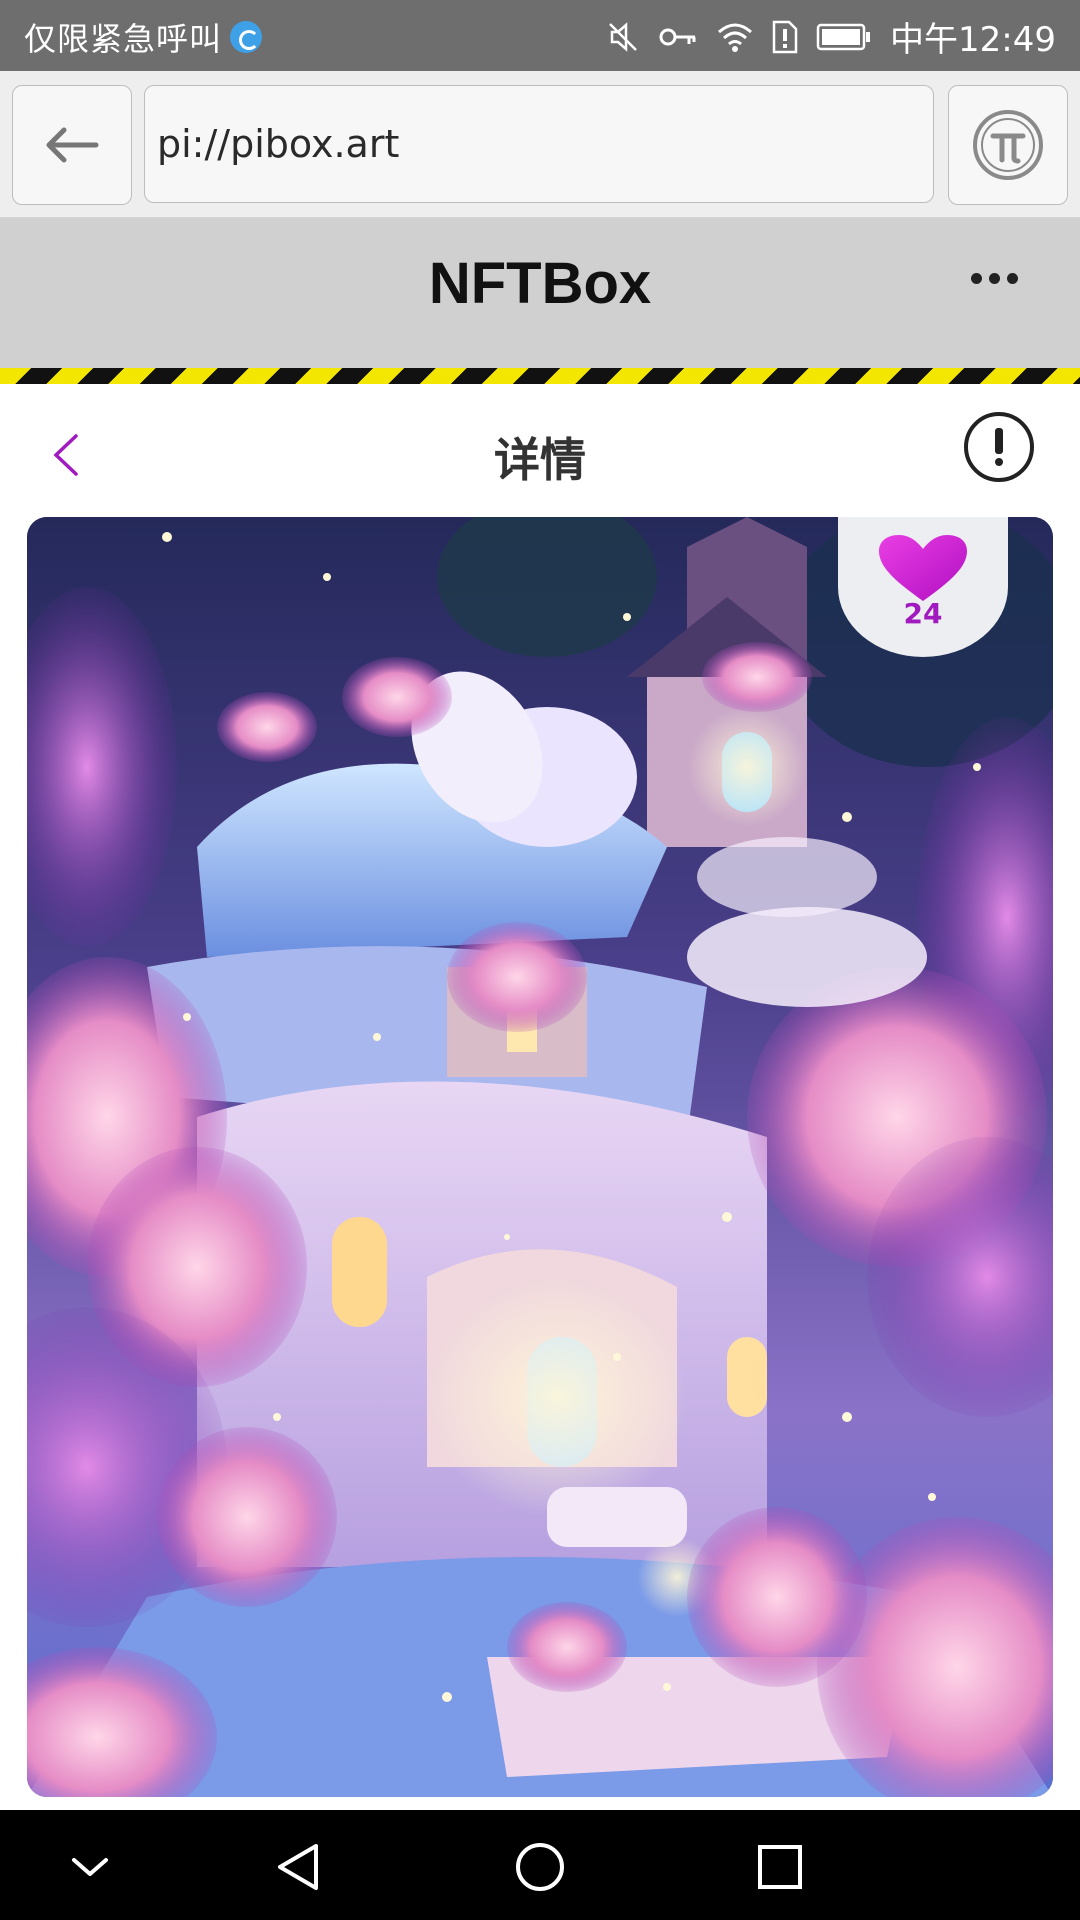  What do you see at coordinates (300, 1867) in the screenshot?
I see `back-triangle-icon` at bounding box center [300, 1867].